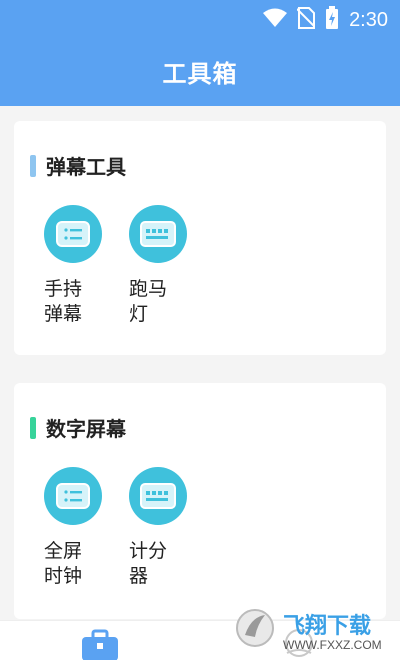  Describe the element at coordinates (164, 266) in the screenshot. I see `tool-marquee: 跑马 灯` at that location.